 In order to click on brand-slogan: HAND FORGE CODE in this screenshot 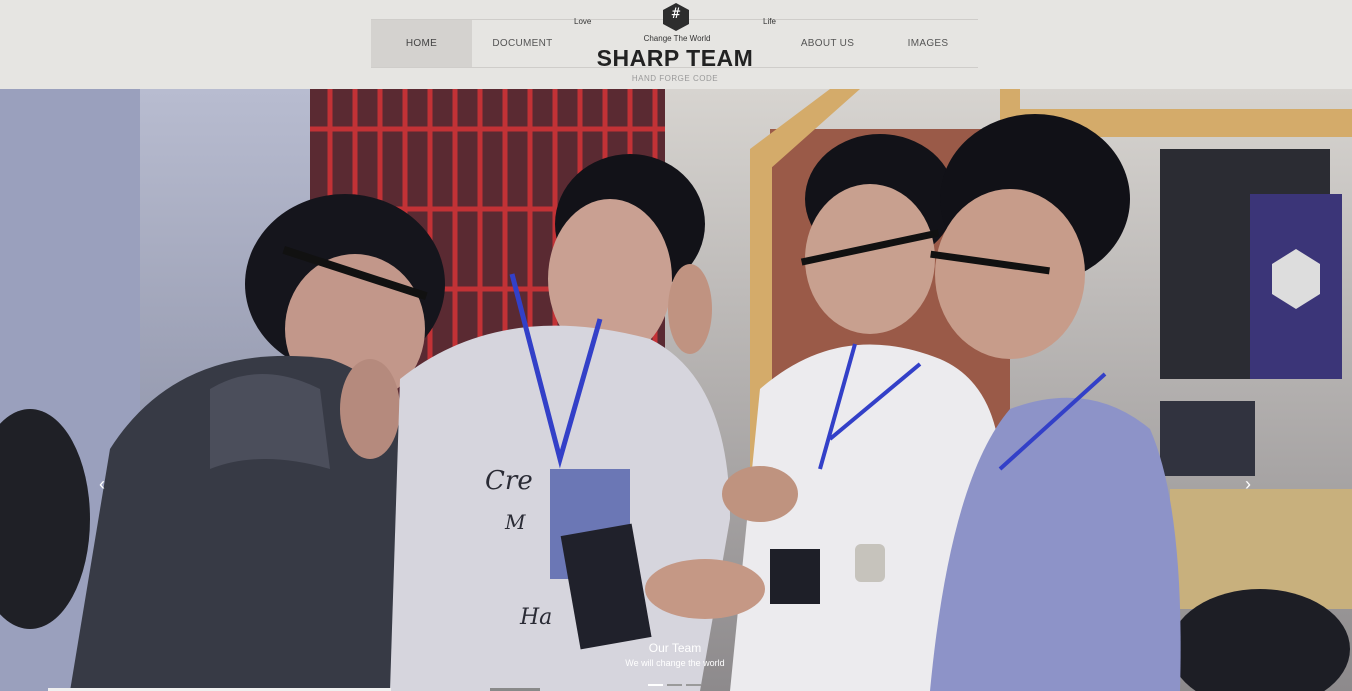, I will do `click(675, 78)`.